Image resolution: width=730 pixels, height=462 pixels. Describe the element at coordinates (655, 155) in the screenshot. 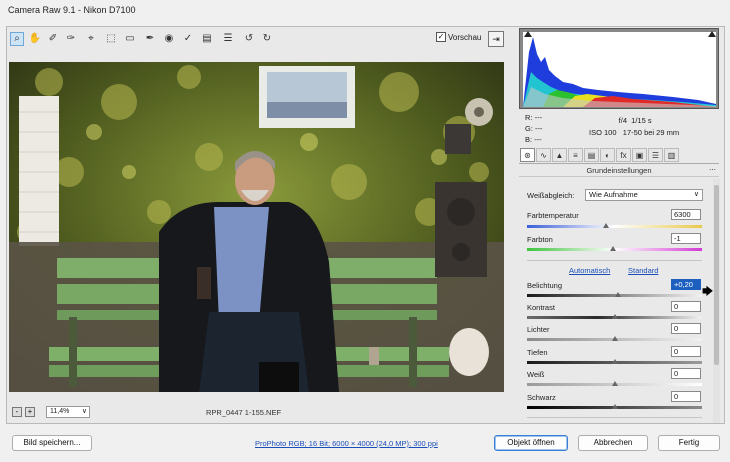

I see `tab-presets: ☰` at that location.